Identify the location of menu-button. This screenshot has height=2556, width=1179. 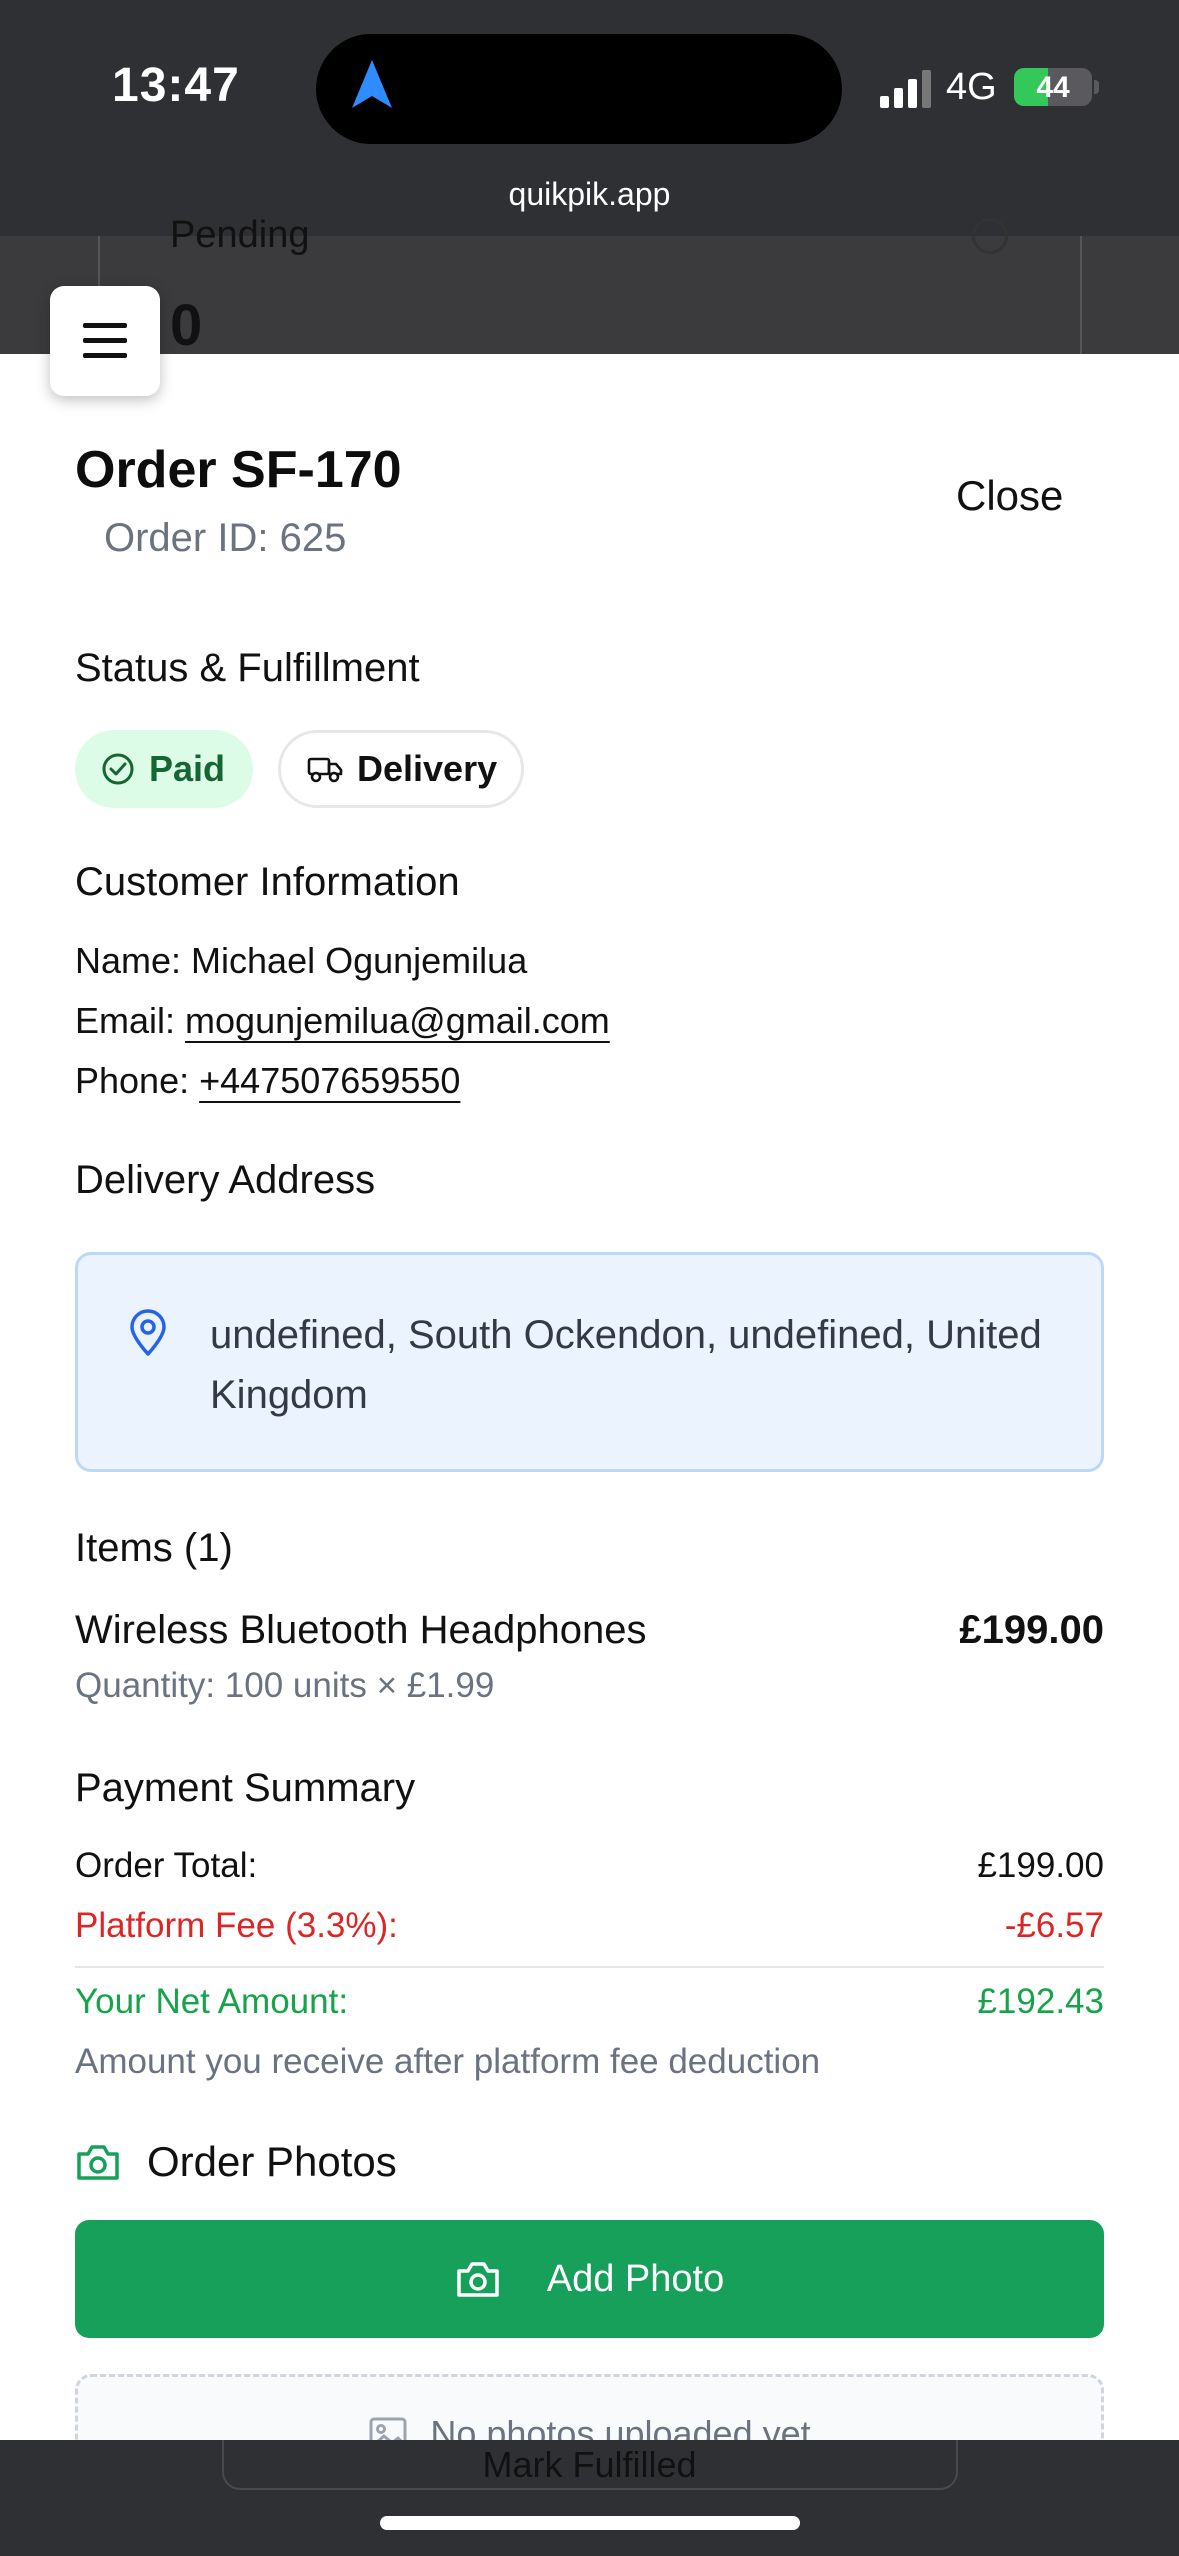
(105, 341).